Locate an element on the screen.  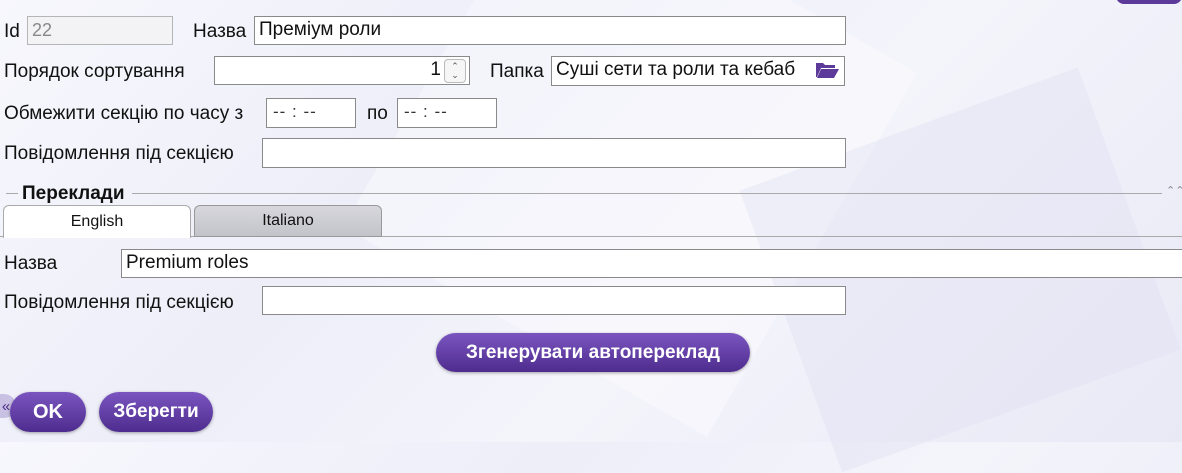
folder-open-icon is located at coordinates (827, 72).